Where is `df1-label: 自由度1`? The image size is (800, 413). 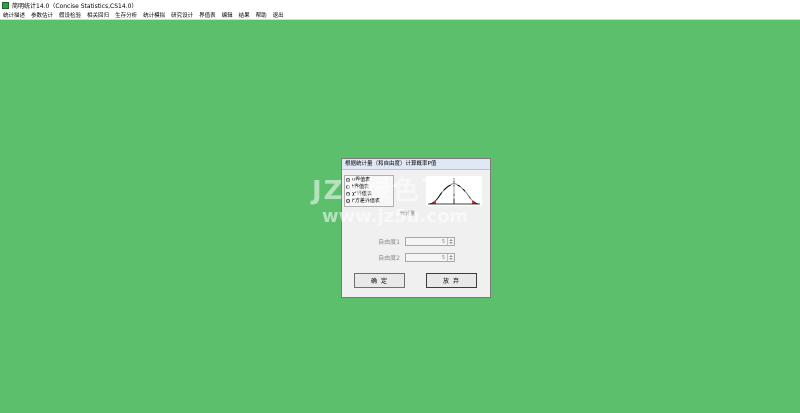
df1-label: 自由度1 is located at coordinates (389, 242).